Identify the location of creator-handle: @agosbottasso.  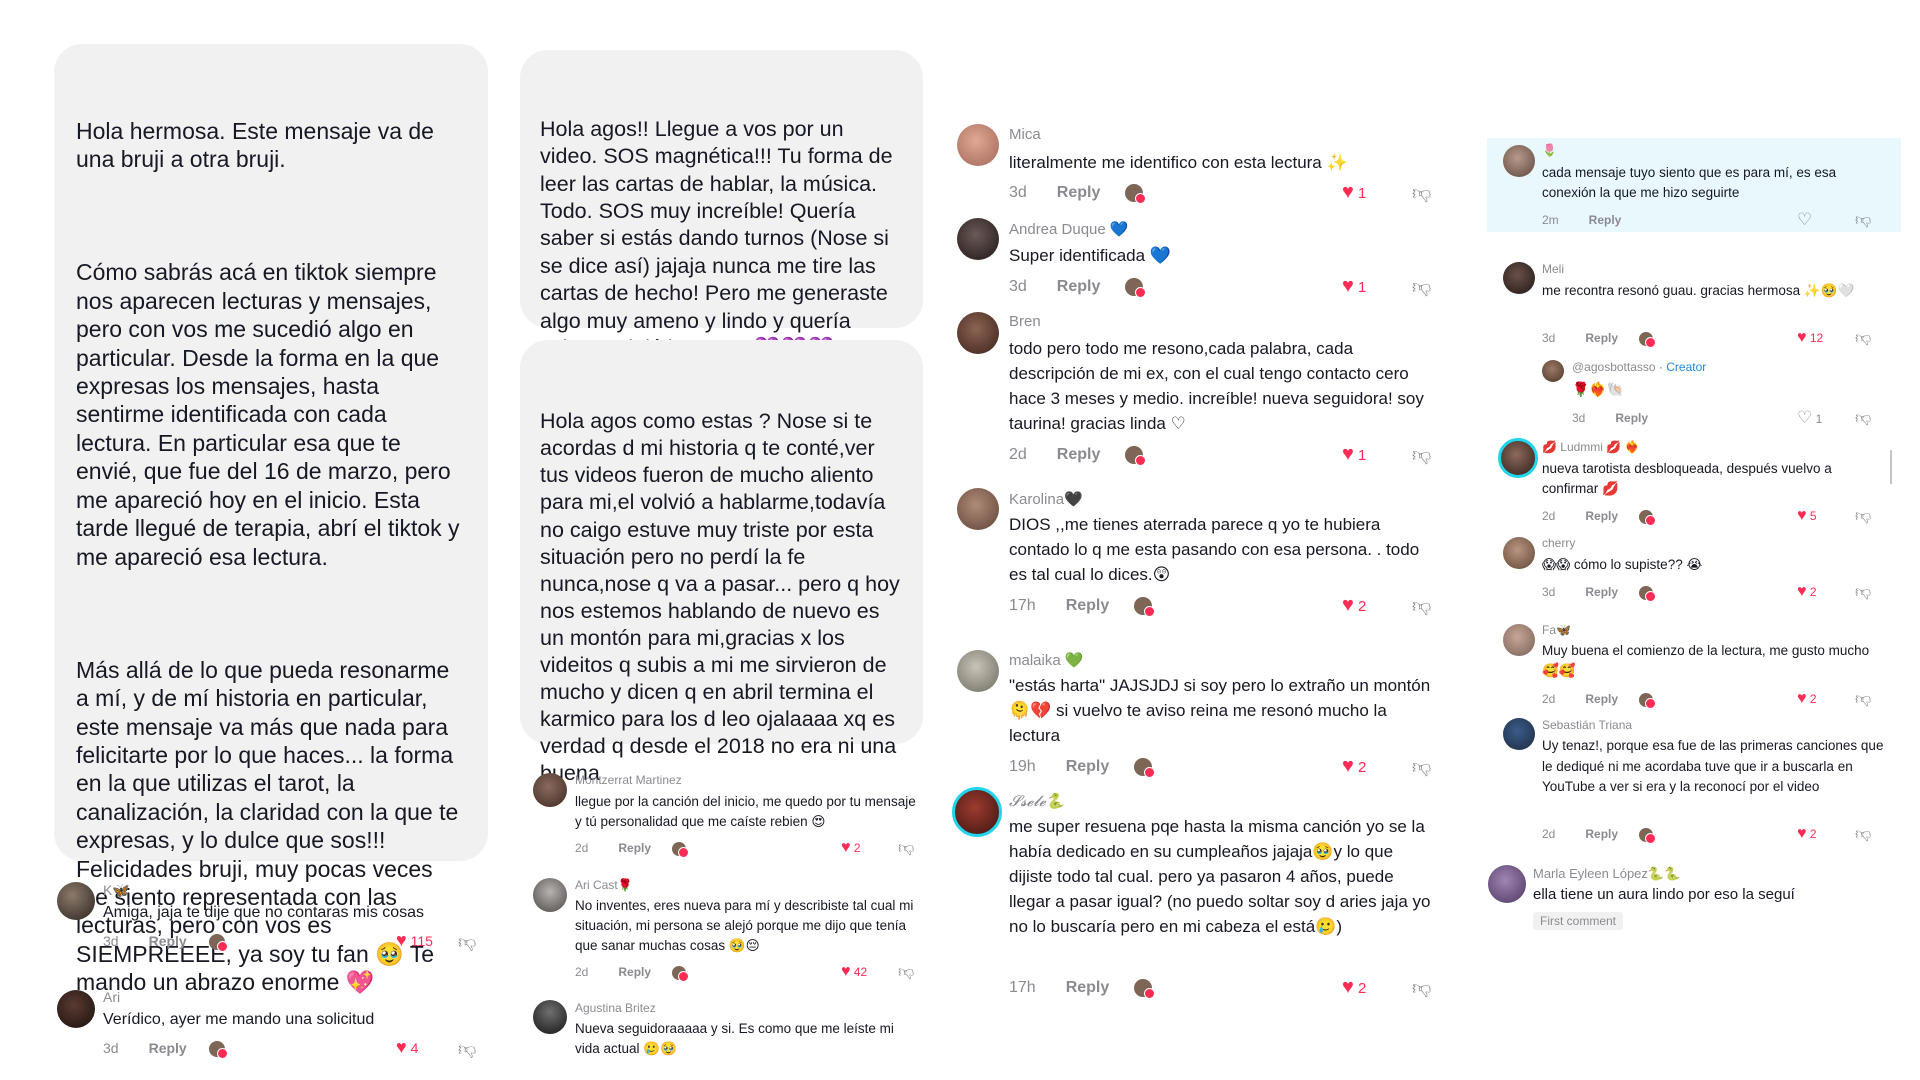
(1614, 367).